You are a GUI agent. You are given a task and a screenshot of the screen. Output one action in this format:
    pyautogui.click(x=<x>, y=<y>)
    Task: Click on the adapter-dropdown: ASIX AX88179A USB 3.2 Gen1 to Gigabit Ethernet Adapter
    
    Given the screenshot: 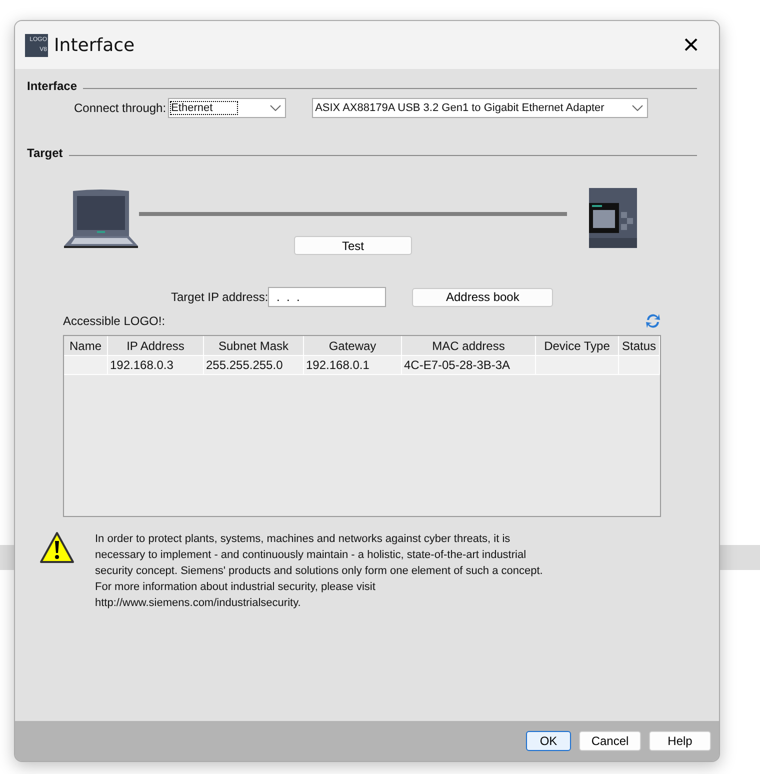 What is the action you would take?
    pyautogui.click(x=480, y=108)
    